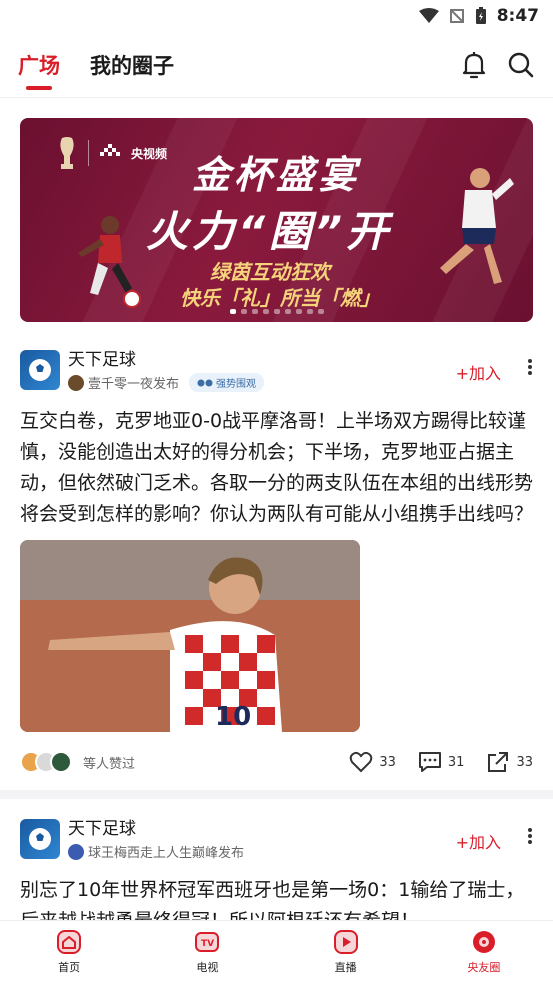 The image size is (553, 983). What do you see at coordinates (345, 942) in the screenshot?
I see `live-play-icon` at bounding box center [345, 942].